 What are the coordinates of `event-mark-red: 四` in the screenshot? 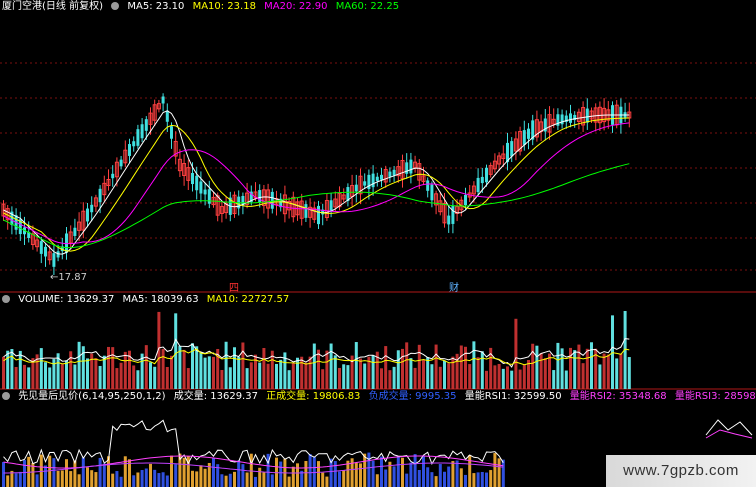 It's located at (234, 286).